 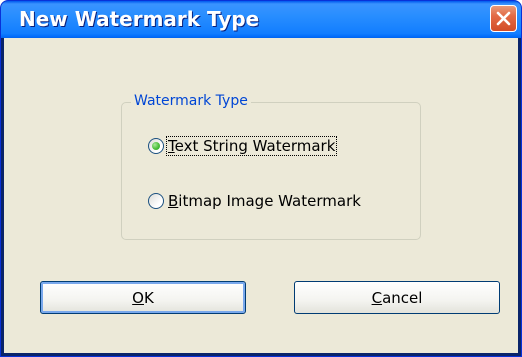 I want to click on window-title: New Watermark Type, so click(x=139, y=19).